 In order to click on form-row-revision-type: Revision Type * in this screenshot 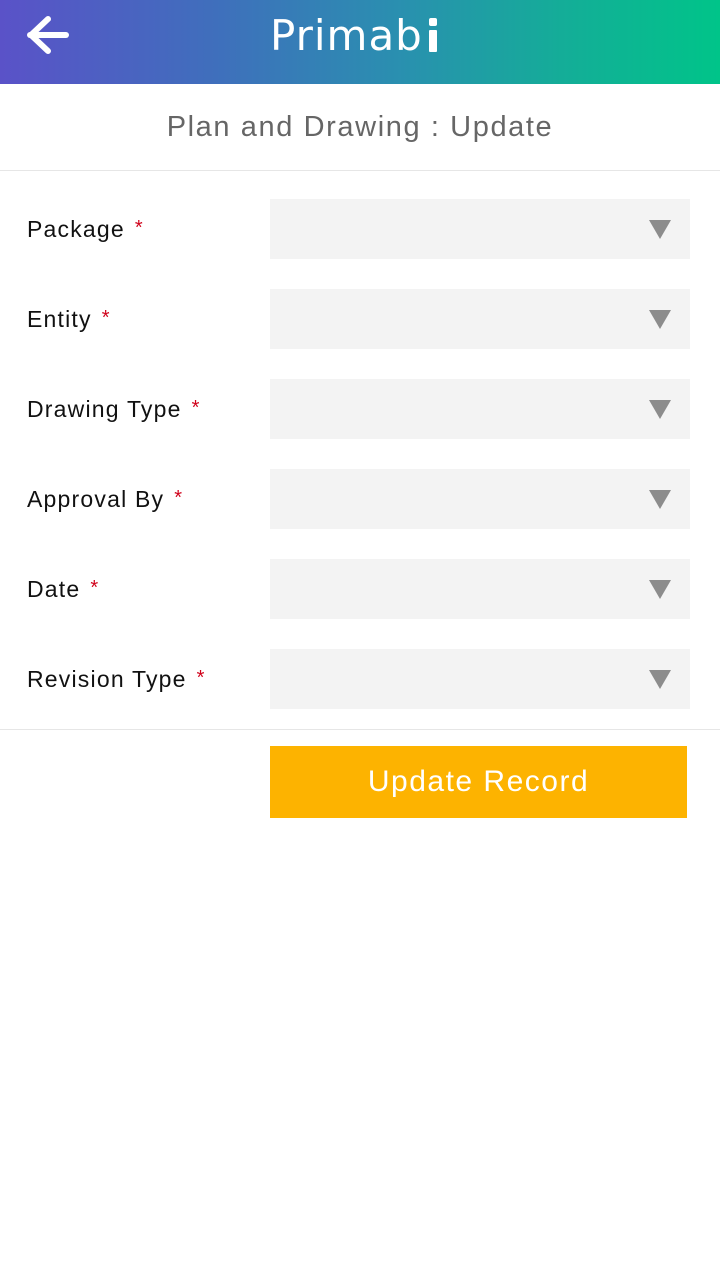, I will do `click(360, 679)`.